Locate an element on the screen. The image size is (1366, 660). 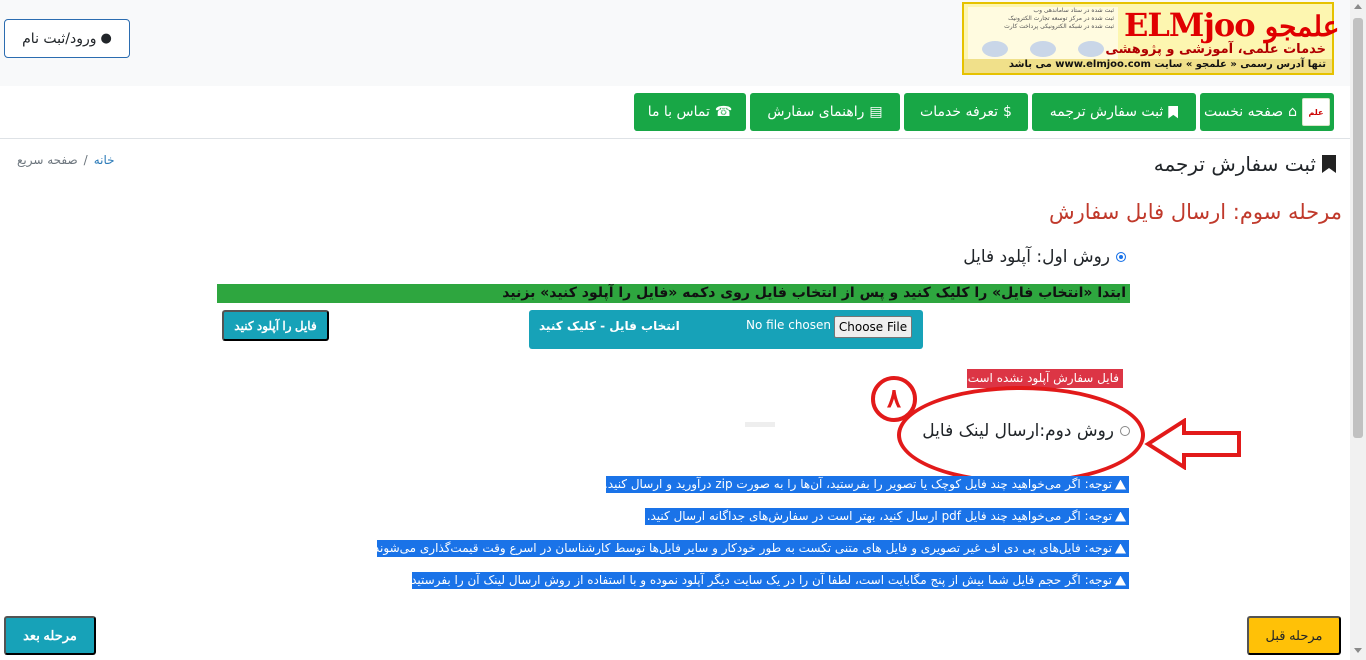
annotation-step-number: ۸ is located at coordinates (894, 399).